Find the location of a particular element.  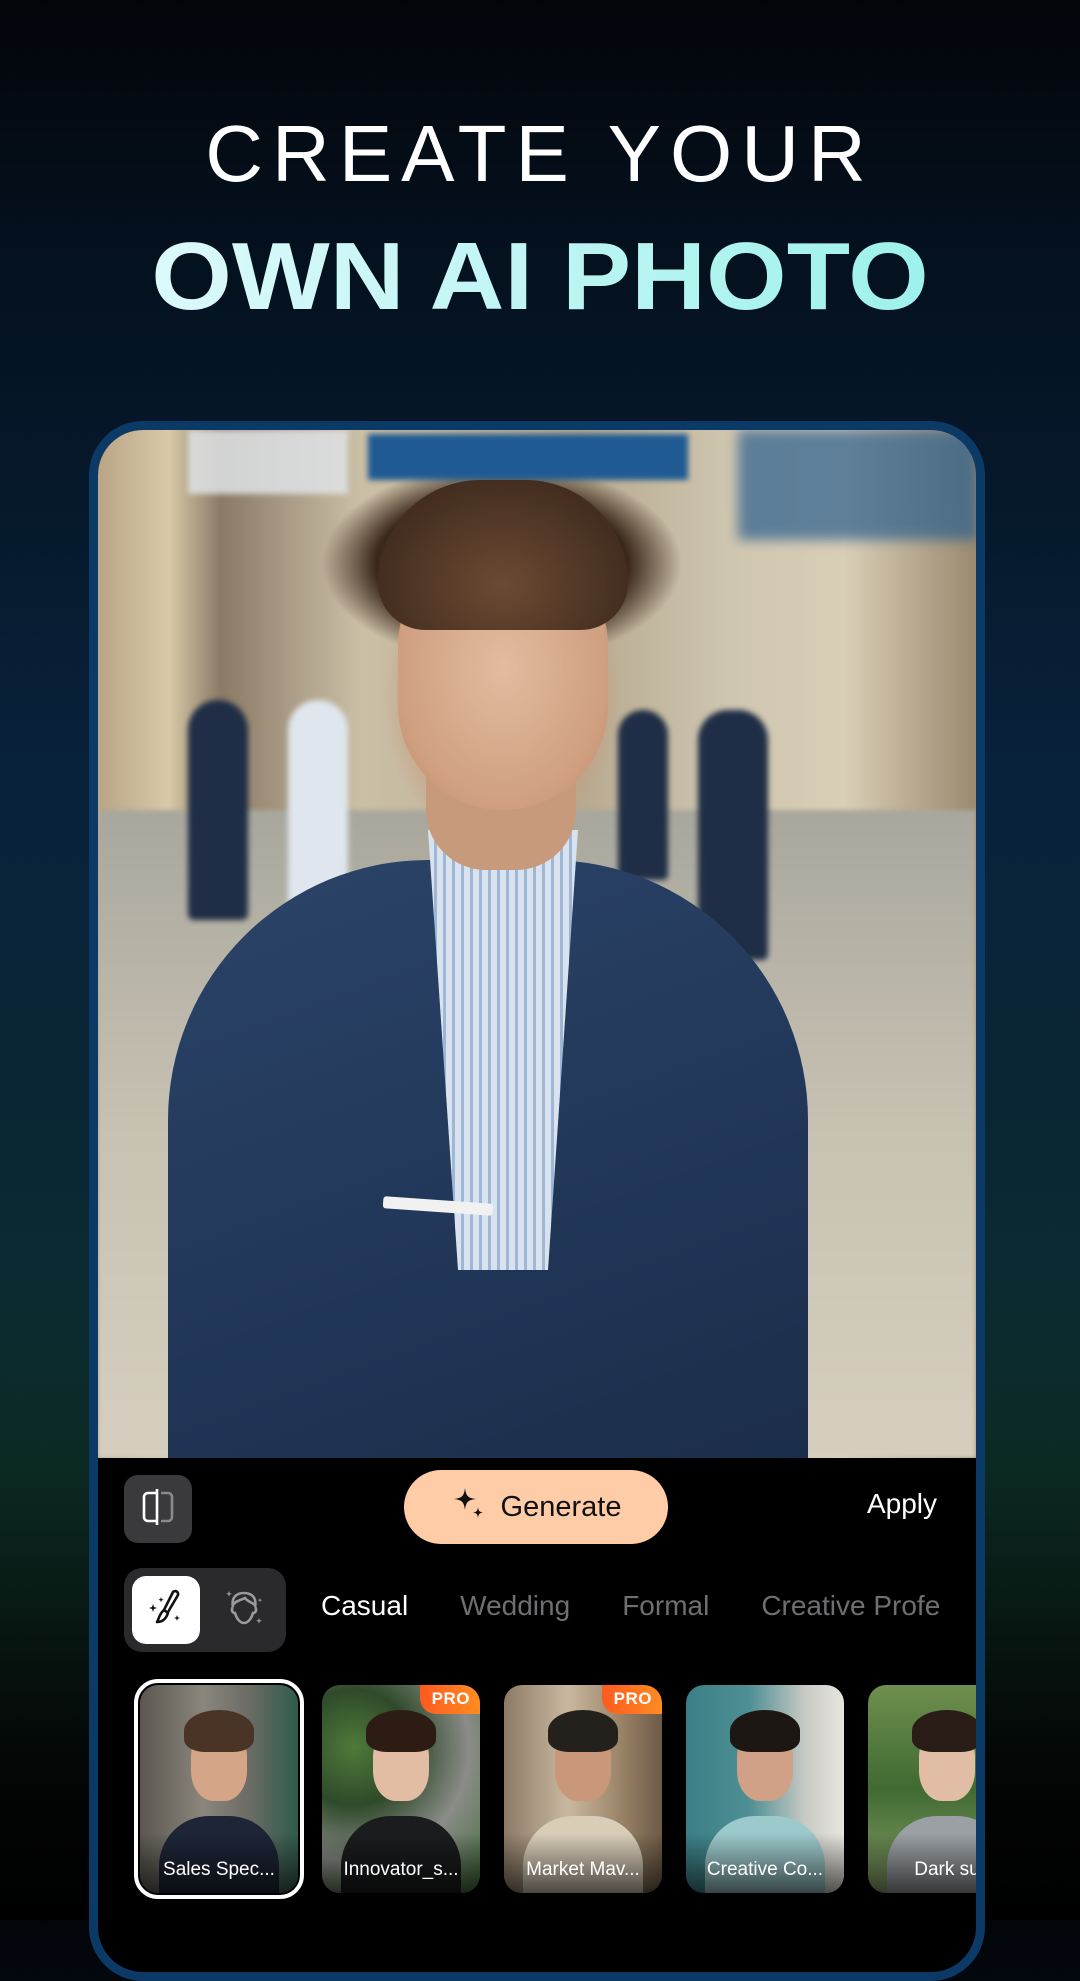

mode-toggle is located at coordinates (205, 1610).